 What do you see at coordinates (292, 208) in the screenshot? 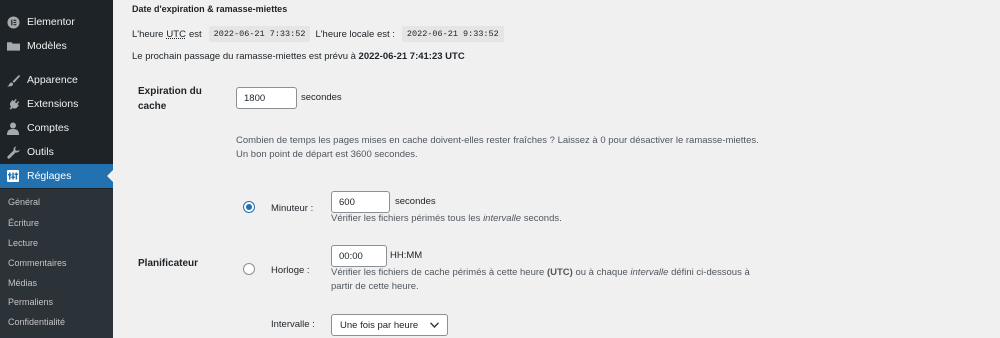
I see `timer-label: Minuteur :` at bounding box center [292, 208].